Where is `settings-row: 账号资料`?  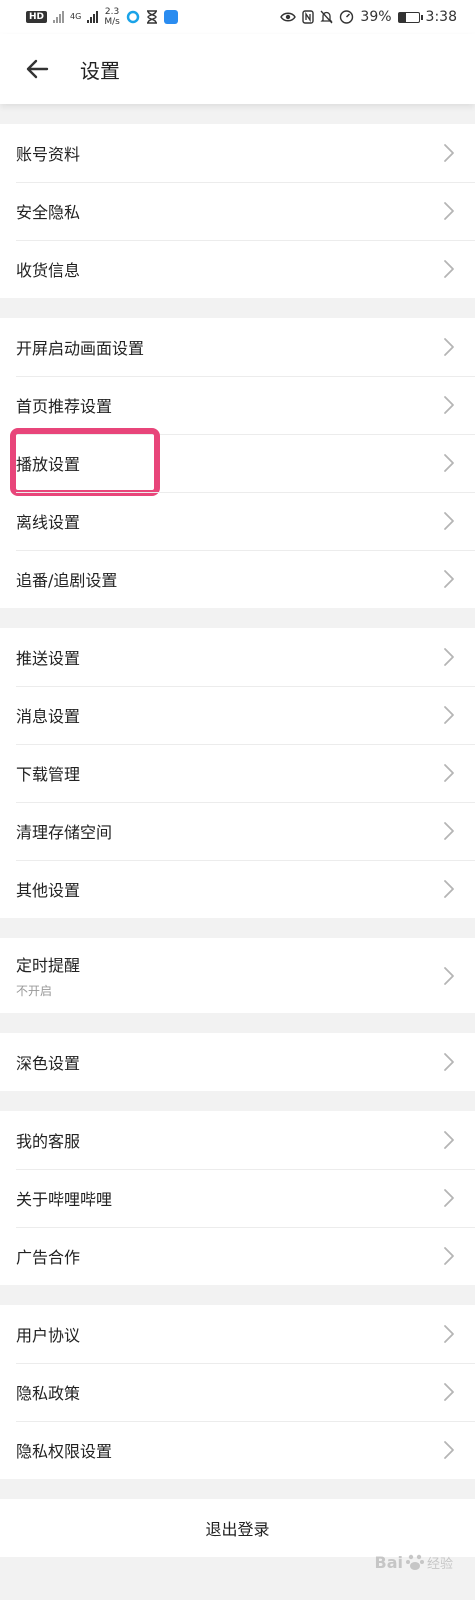 settings-row: 账号资料 is located at coordinates (237, 153).